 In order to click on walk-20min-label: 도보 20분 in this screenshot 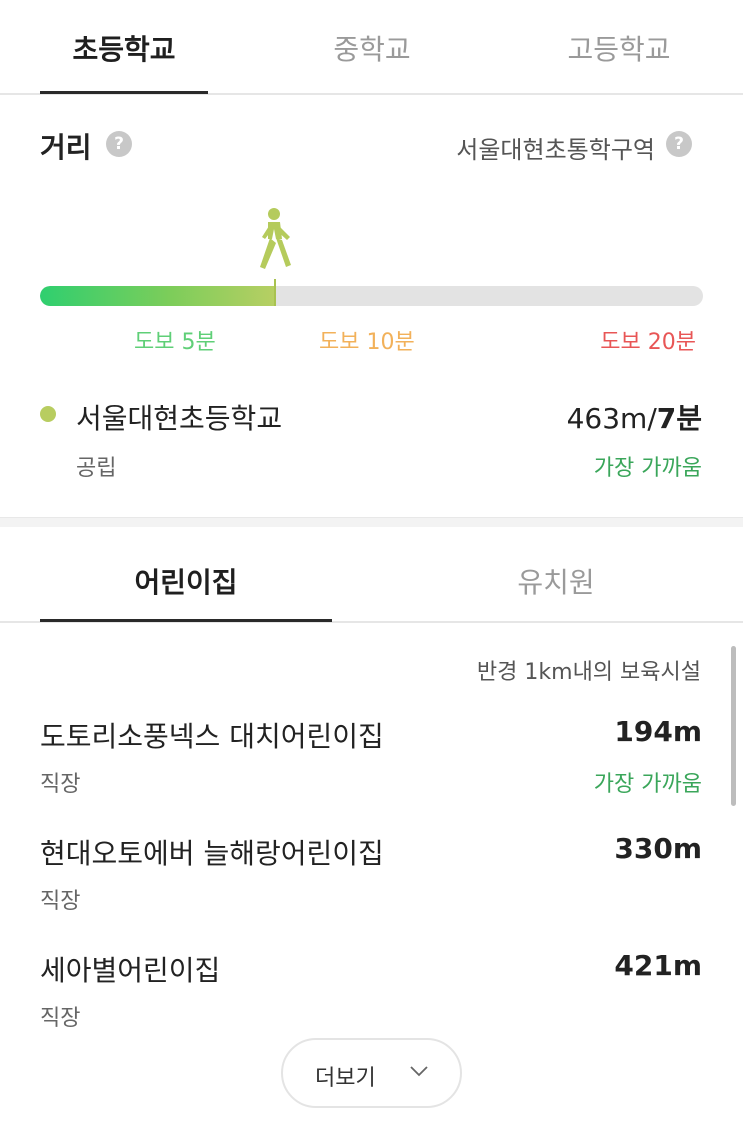, I will do `click(648, 342)`.